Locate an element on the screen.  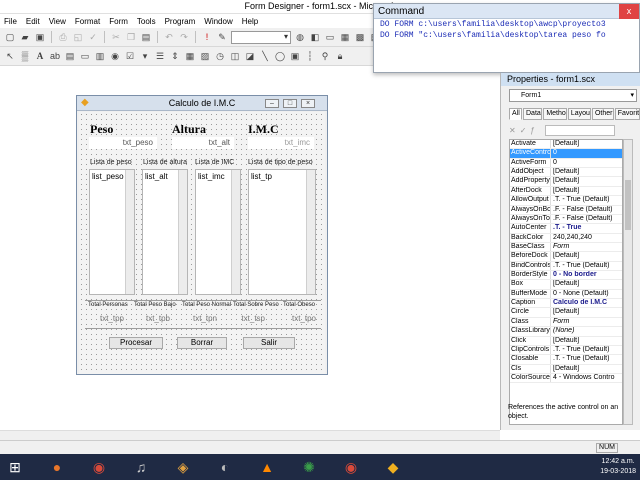
property-row: BaseClass Form is located at coordinates (566, 247).